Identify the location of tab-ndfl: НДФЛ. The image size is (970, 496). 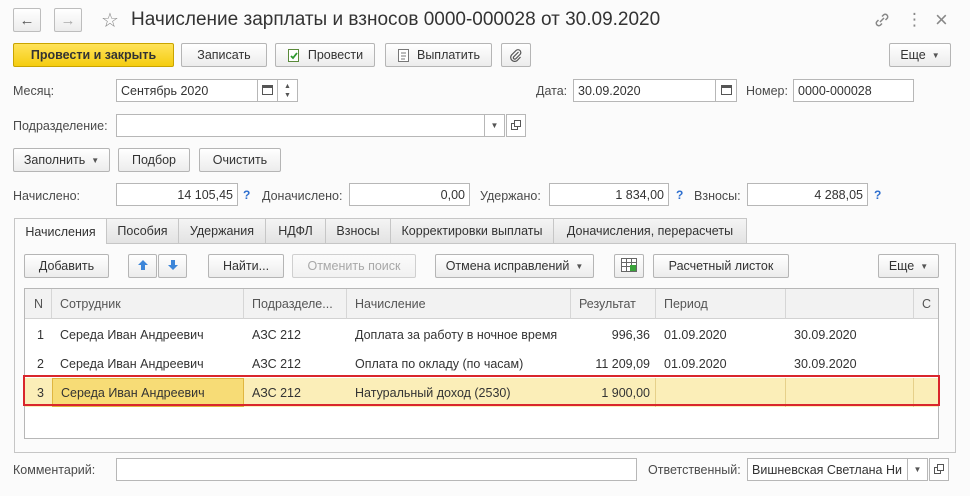
(295, 230).